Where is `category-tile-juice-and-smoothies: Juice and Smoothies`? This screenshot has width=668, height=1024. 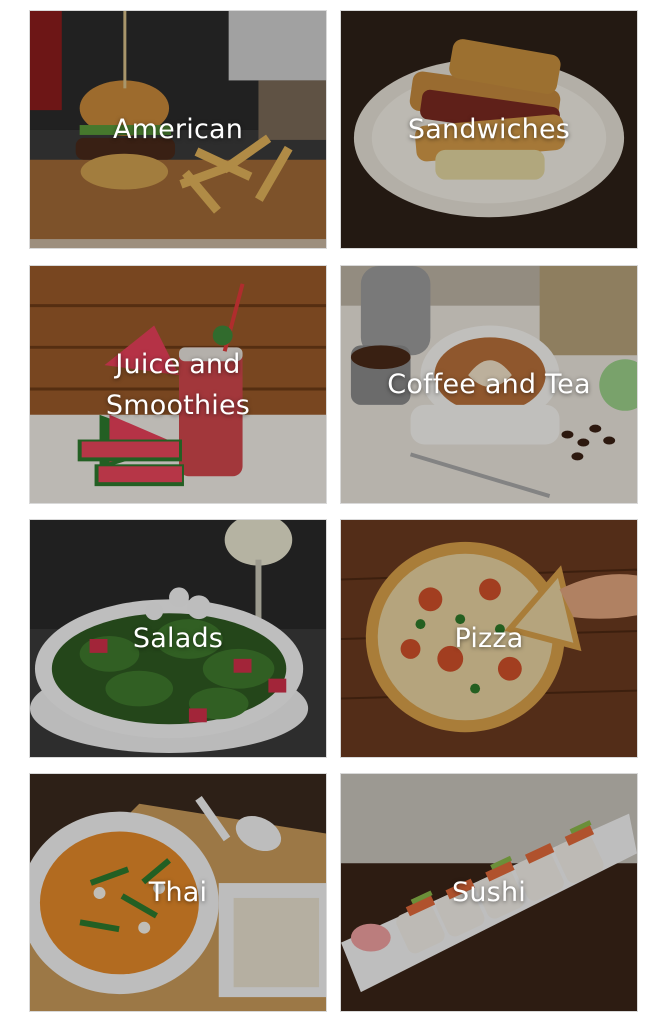
category-tile-juice-and-smoothies: Juice and Smoothies is located at coordinates (178, 384).